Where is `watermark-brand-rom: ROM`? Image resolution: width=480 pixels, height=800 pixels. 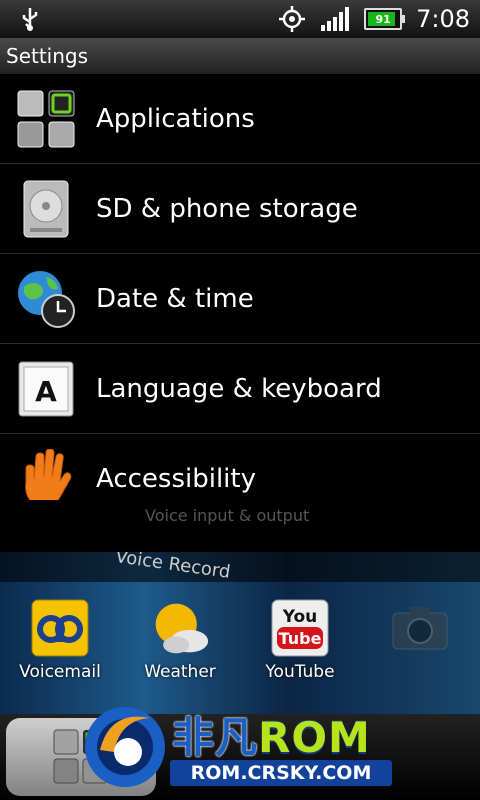
watermark-brand-rom: ROM is located at coordinates (314, 737).